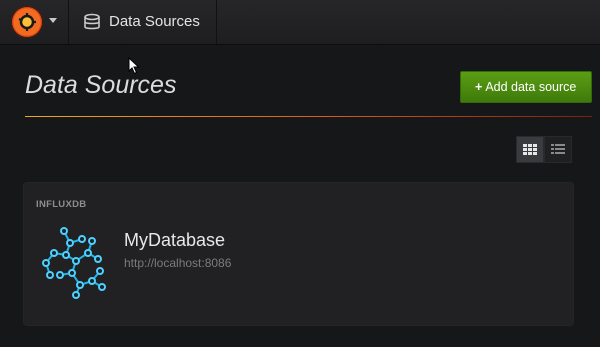 This screenshot has height=347, width=600. I want to click on grafana-menu-button, so click(34, 22).